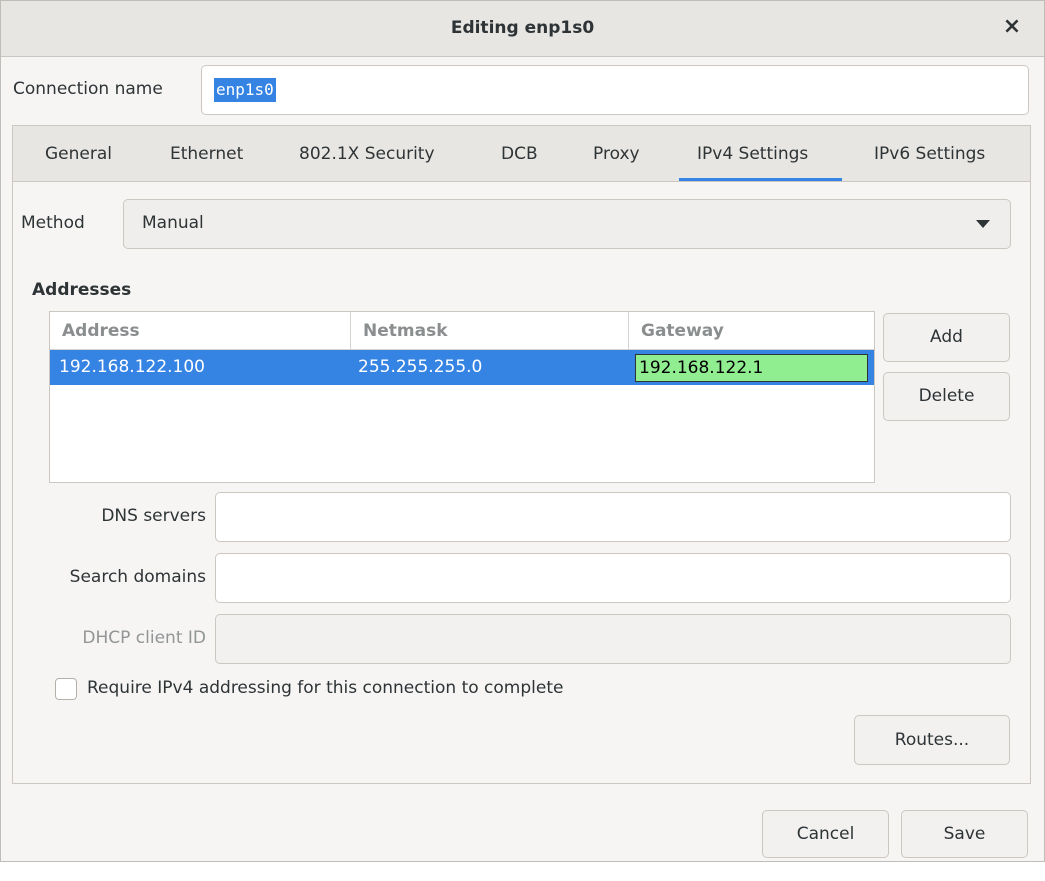  Describe the element at coordinates (752, 154) in the screenshot. I see `tab-ipv4-settings: IPv4 Settings` at that location.